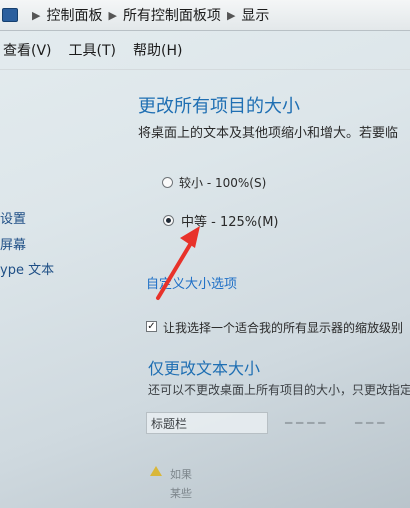  Describe the element at coordinates (255, 15) in the screenshot. I see `breadcrumb-display: 显示` at that location.